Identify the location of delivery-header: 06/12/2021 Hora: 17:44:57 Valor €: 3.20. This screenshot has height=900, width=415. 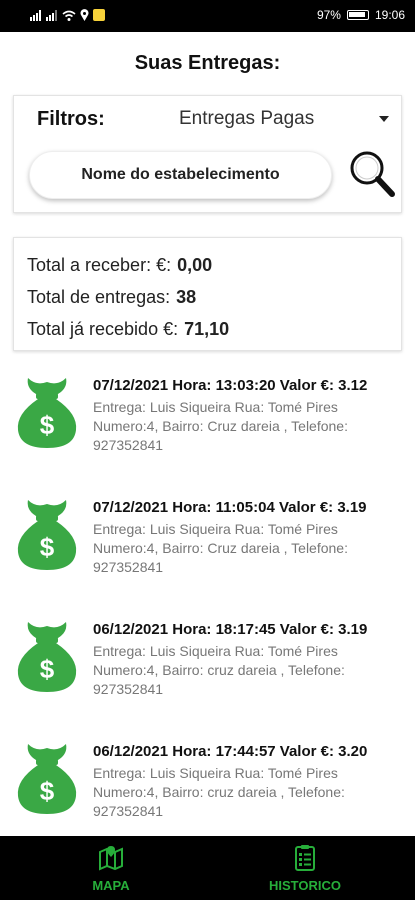
(230, 751).